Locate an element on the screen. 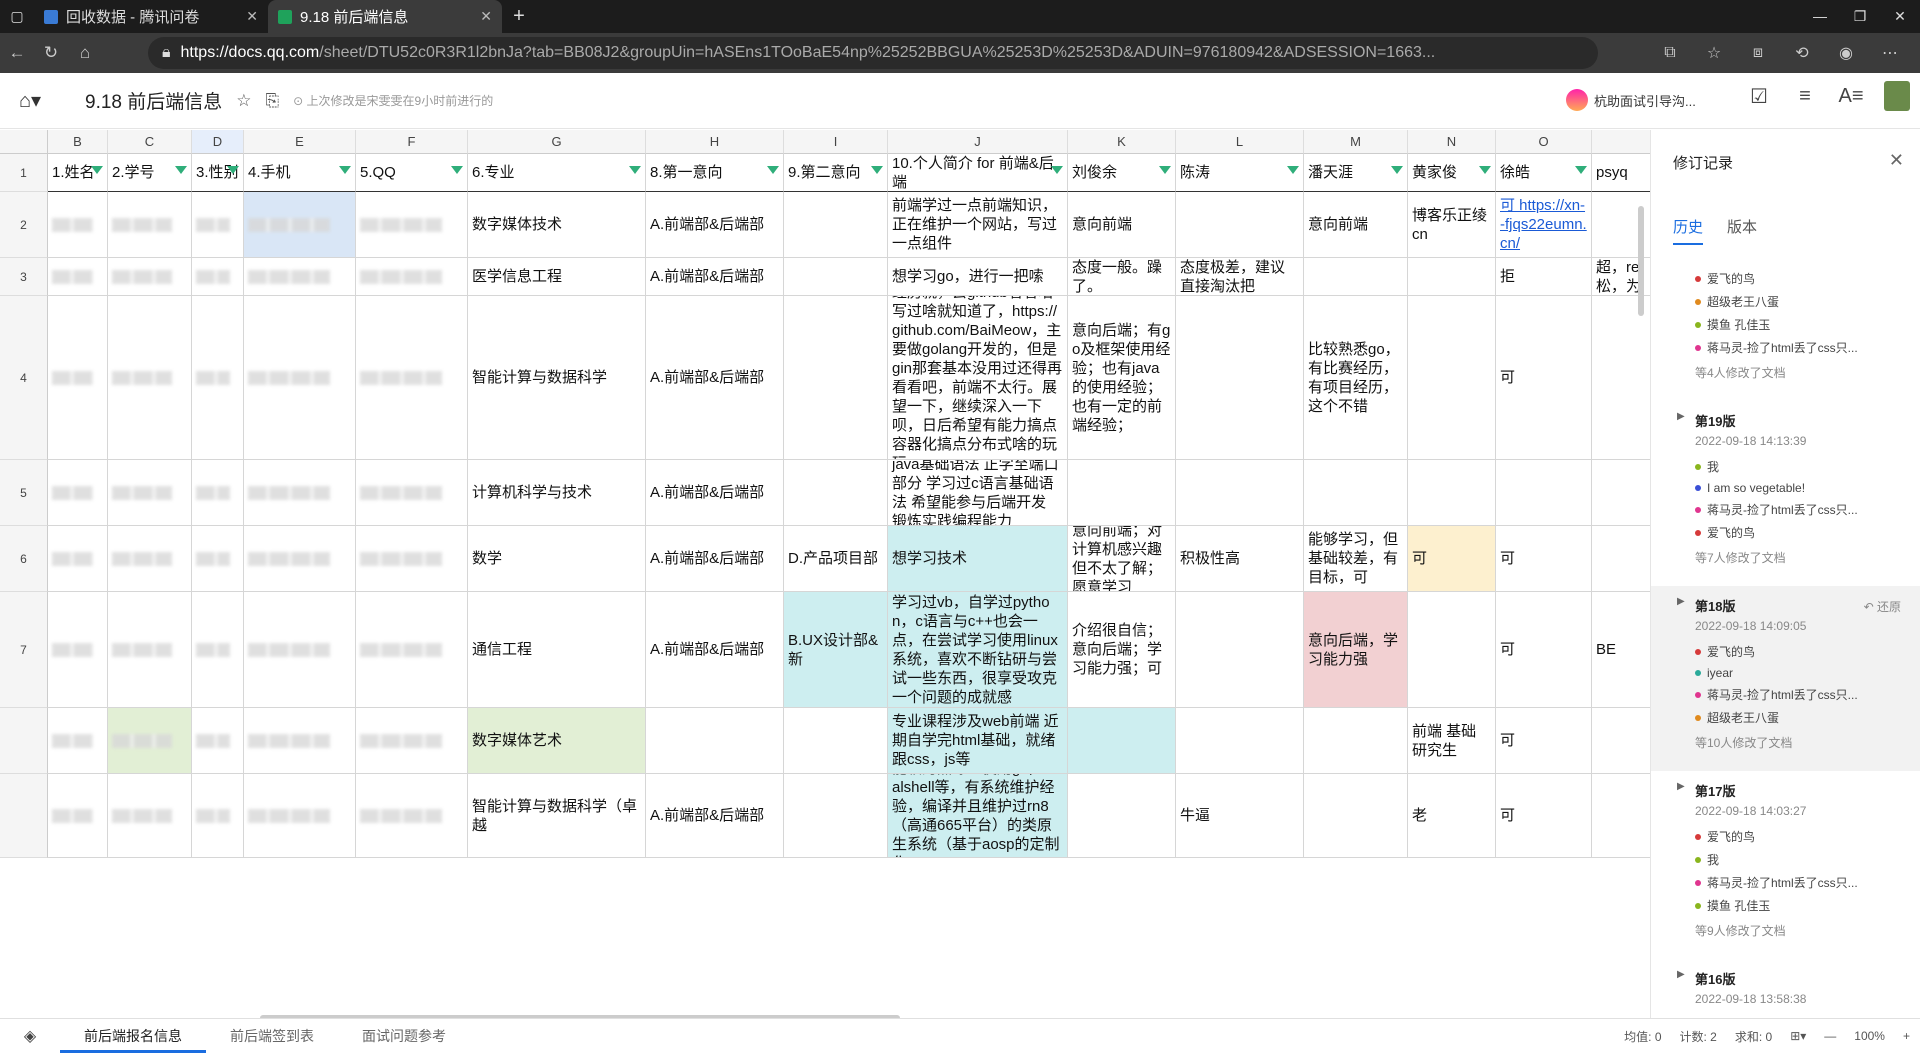 The width and height of the screenshot is (1920, 1053). row-header: 3 is located at coordinates (24, 277).